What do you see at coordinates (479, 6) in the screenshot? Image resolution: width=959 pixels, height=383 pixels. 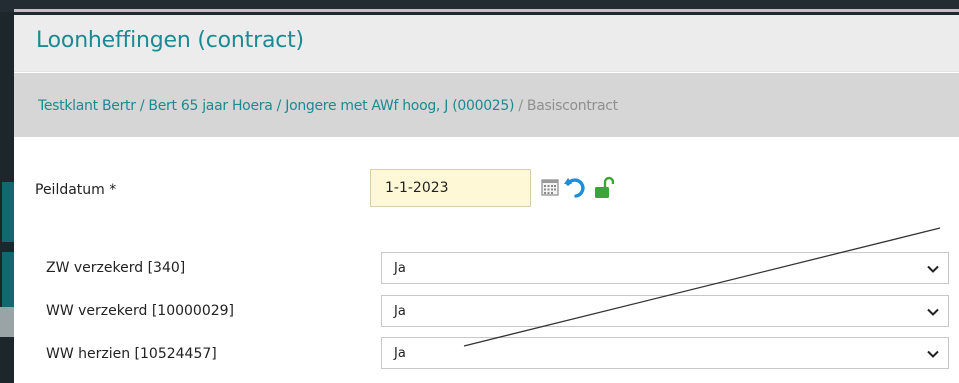 I see `window-top-bar` at bounding box center [479, 6].